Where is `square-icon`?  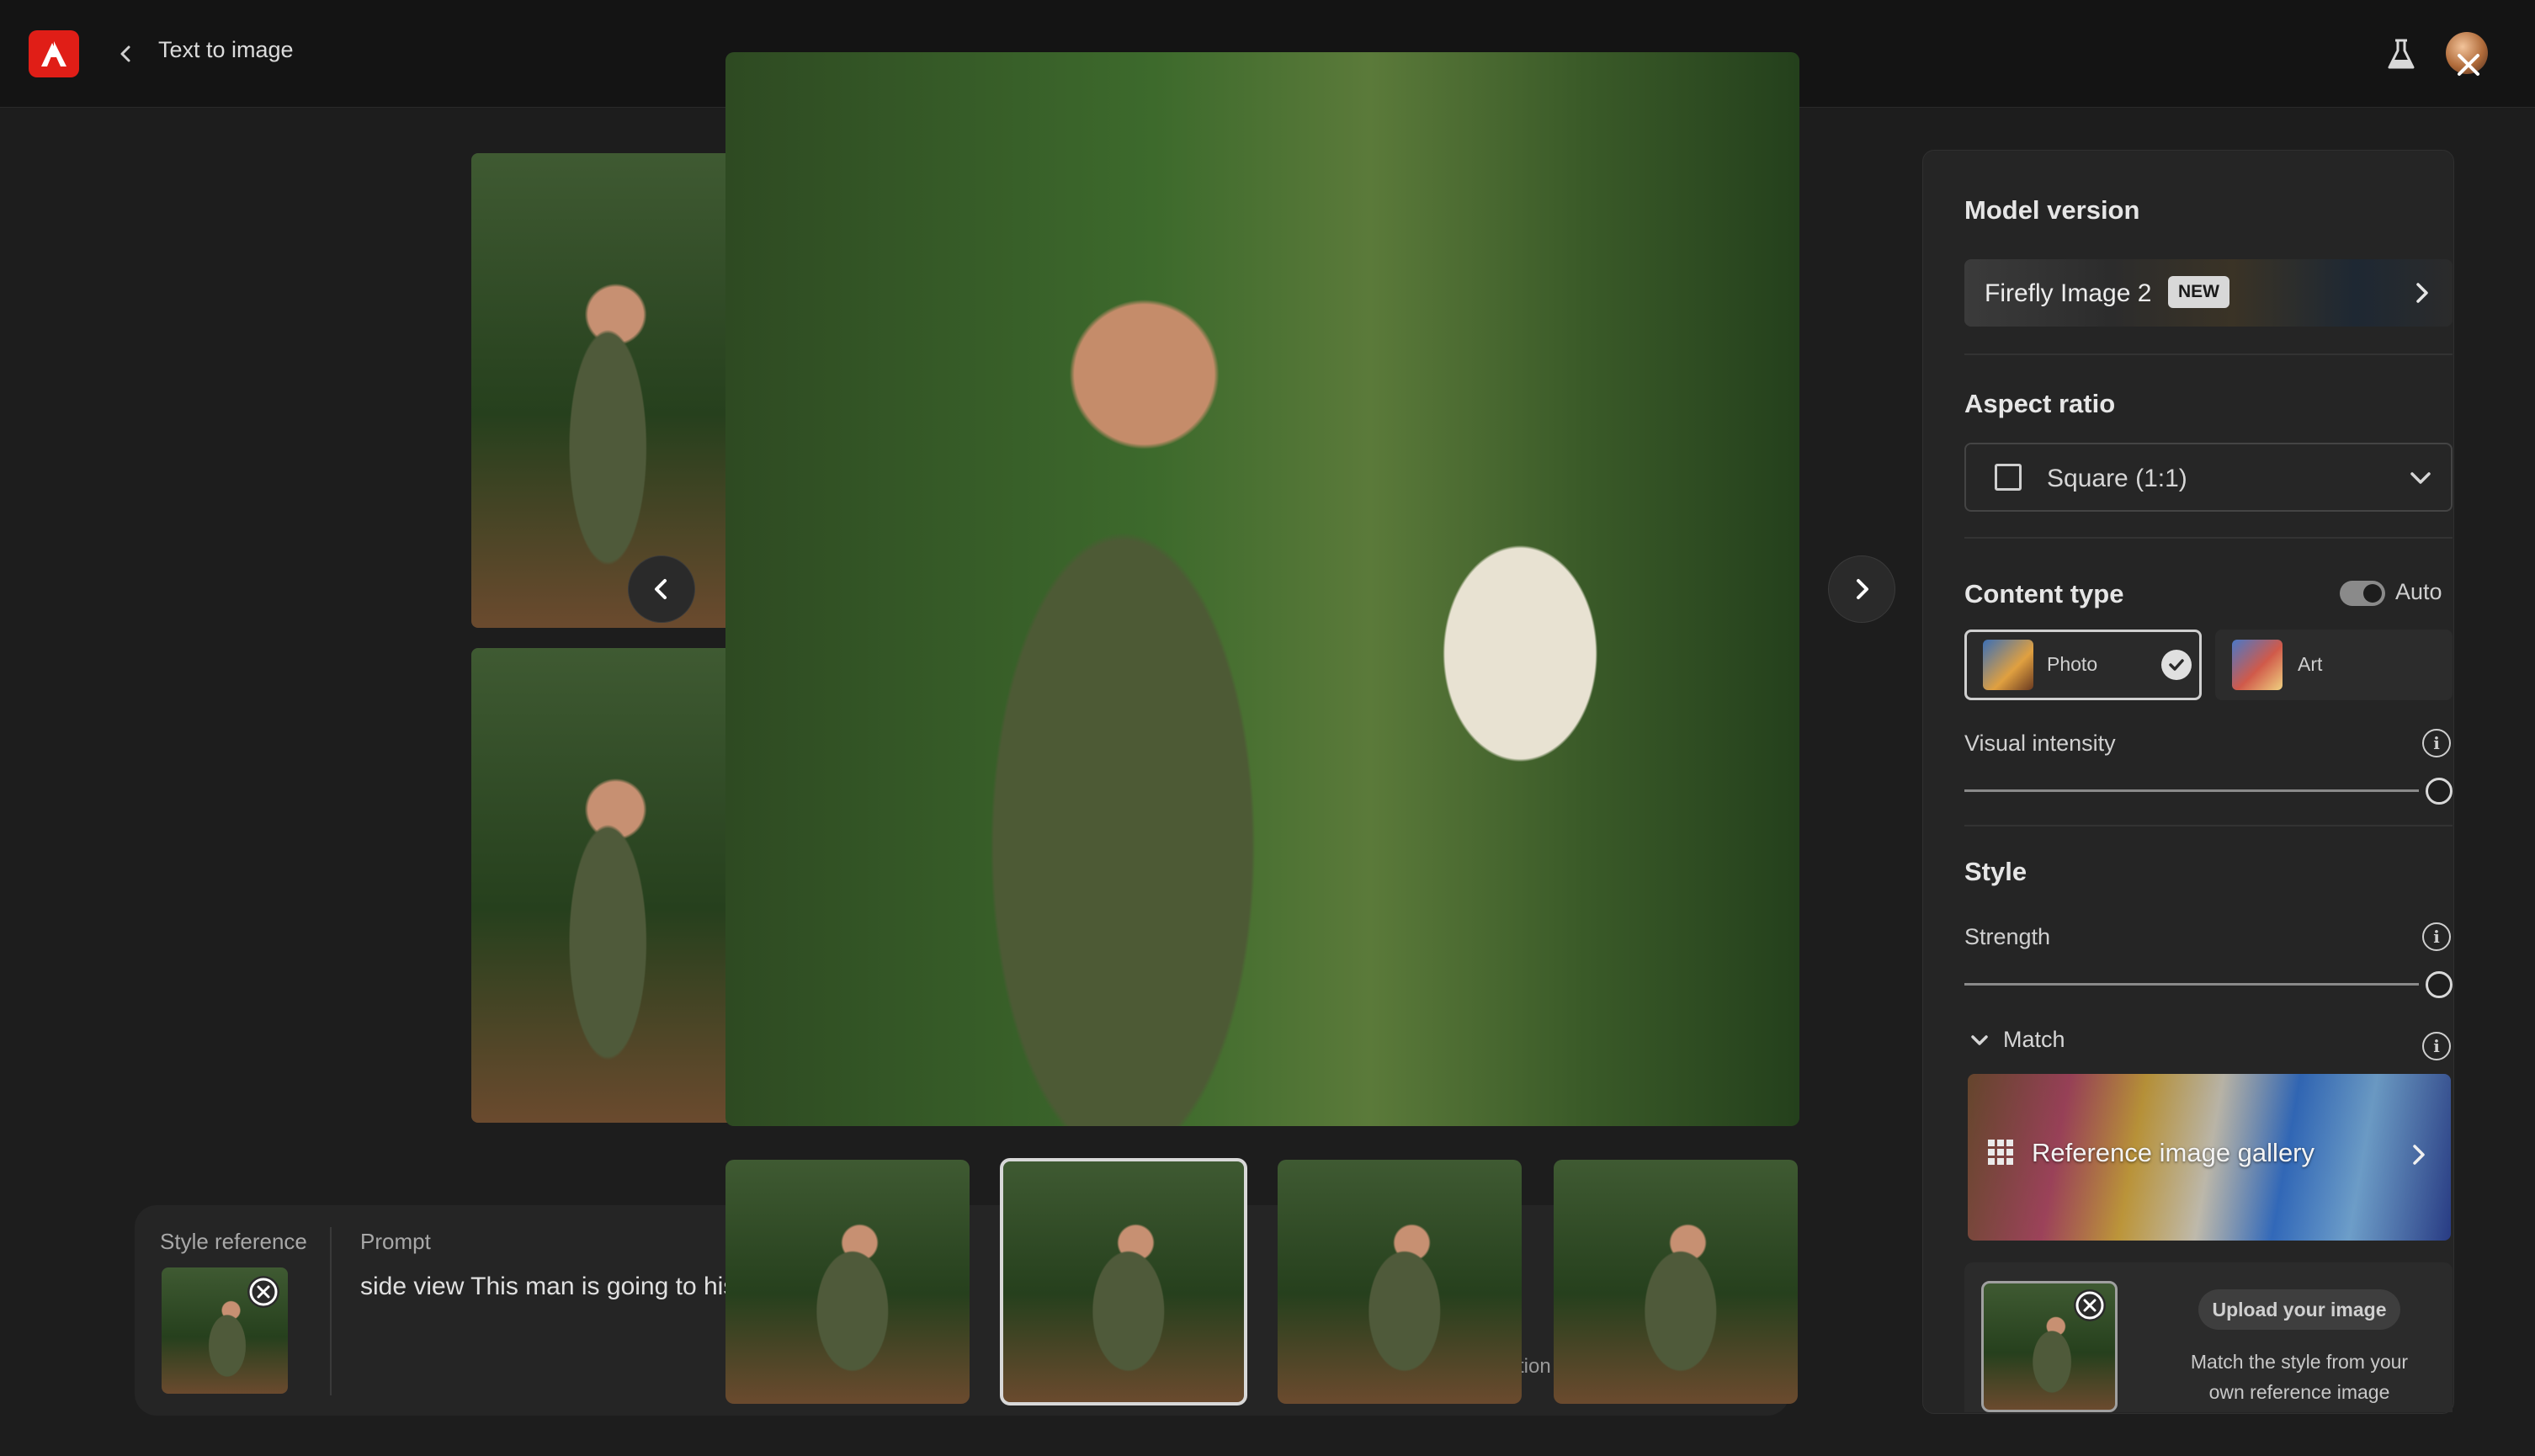 square-icon is located at coordinates (2008, 477).